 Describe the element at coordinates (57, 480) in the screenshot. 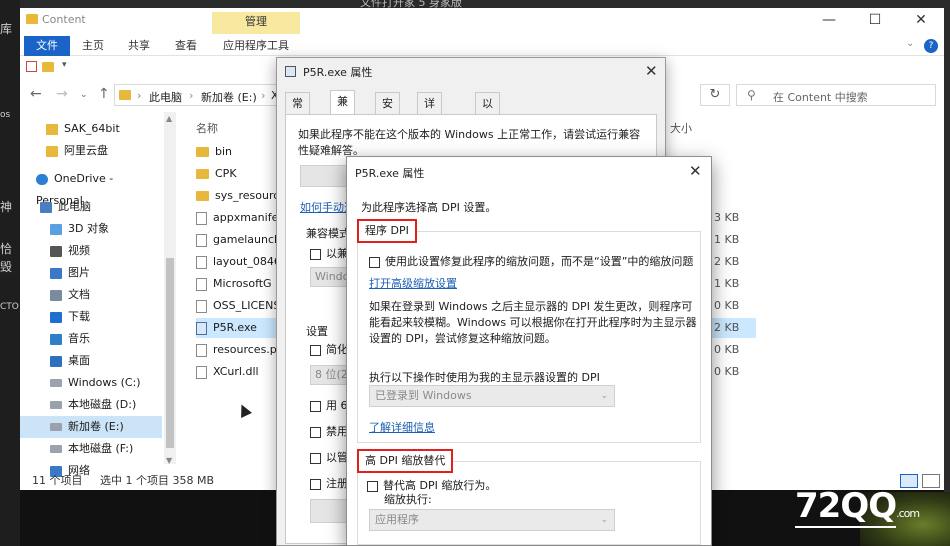

I see `status-item-count: 11 个项目` at that location.